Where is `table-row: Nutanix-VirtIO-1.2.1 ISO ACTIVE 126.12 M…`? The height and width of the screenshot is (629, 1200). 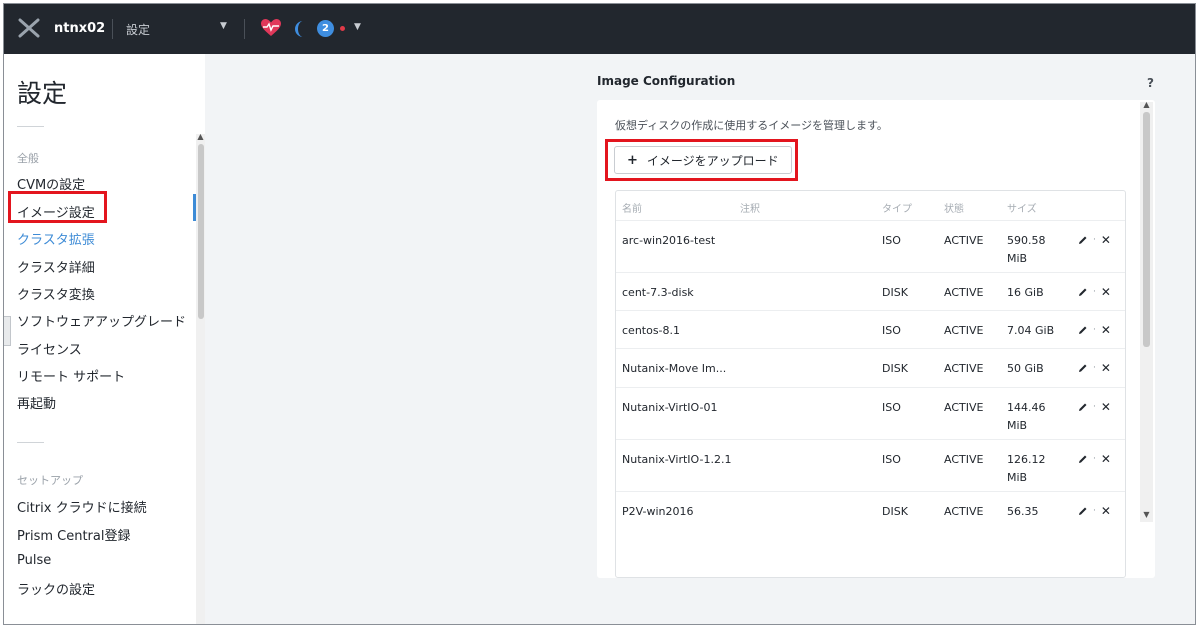 table-row: Nutanix-VirtIO-1.2.1 ISO ACTIVE 126.12 M… is located at coordinates (870, 466).